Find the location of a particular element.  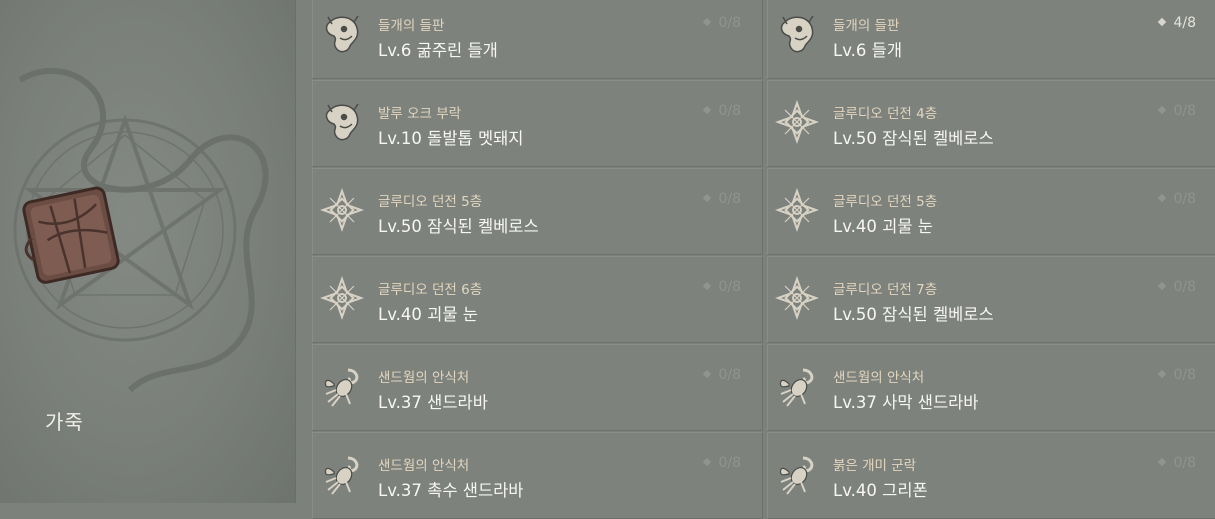

progress-count: 4/8 is located at coordinates (1177, 23).